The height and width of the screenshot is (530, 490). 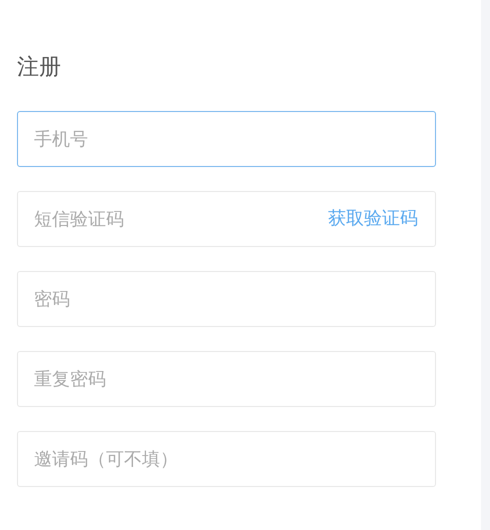 What do you see at coordinates (39, 68) in the screenshot?
I see `form-title: 注册` at bounding box center [39, 68].